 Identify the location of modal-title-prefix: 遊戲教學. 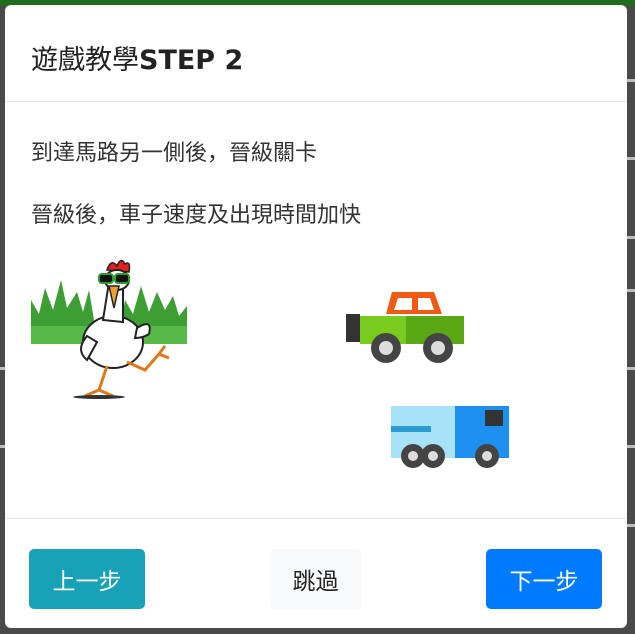
(85, 60).